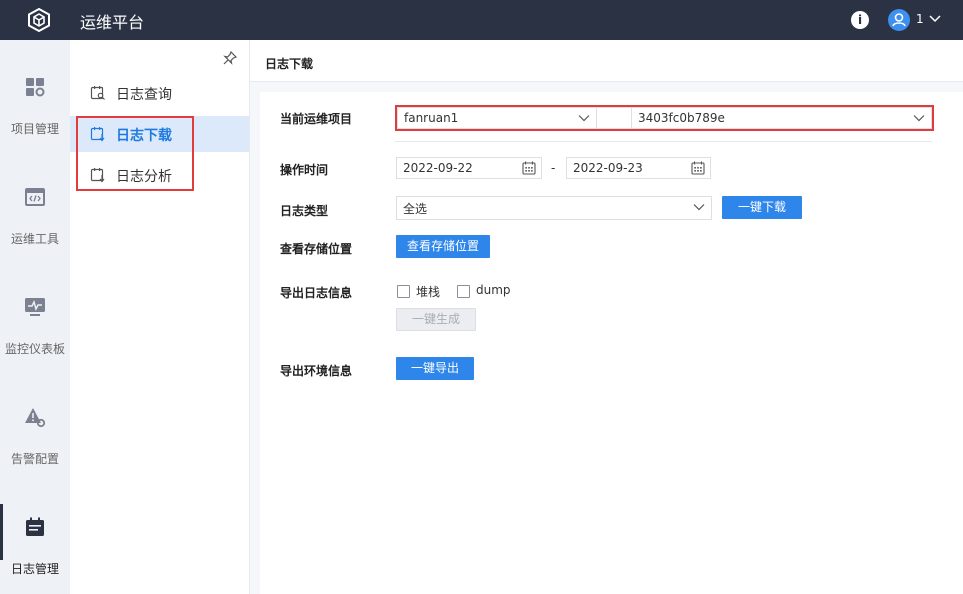  Describe the element at coordinates (762, 207) in the screenshot. I see `download-all-button: 一键下载` at that location.